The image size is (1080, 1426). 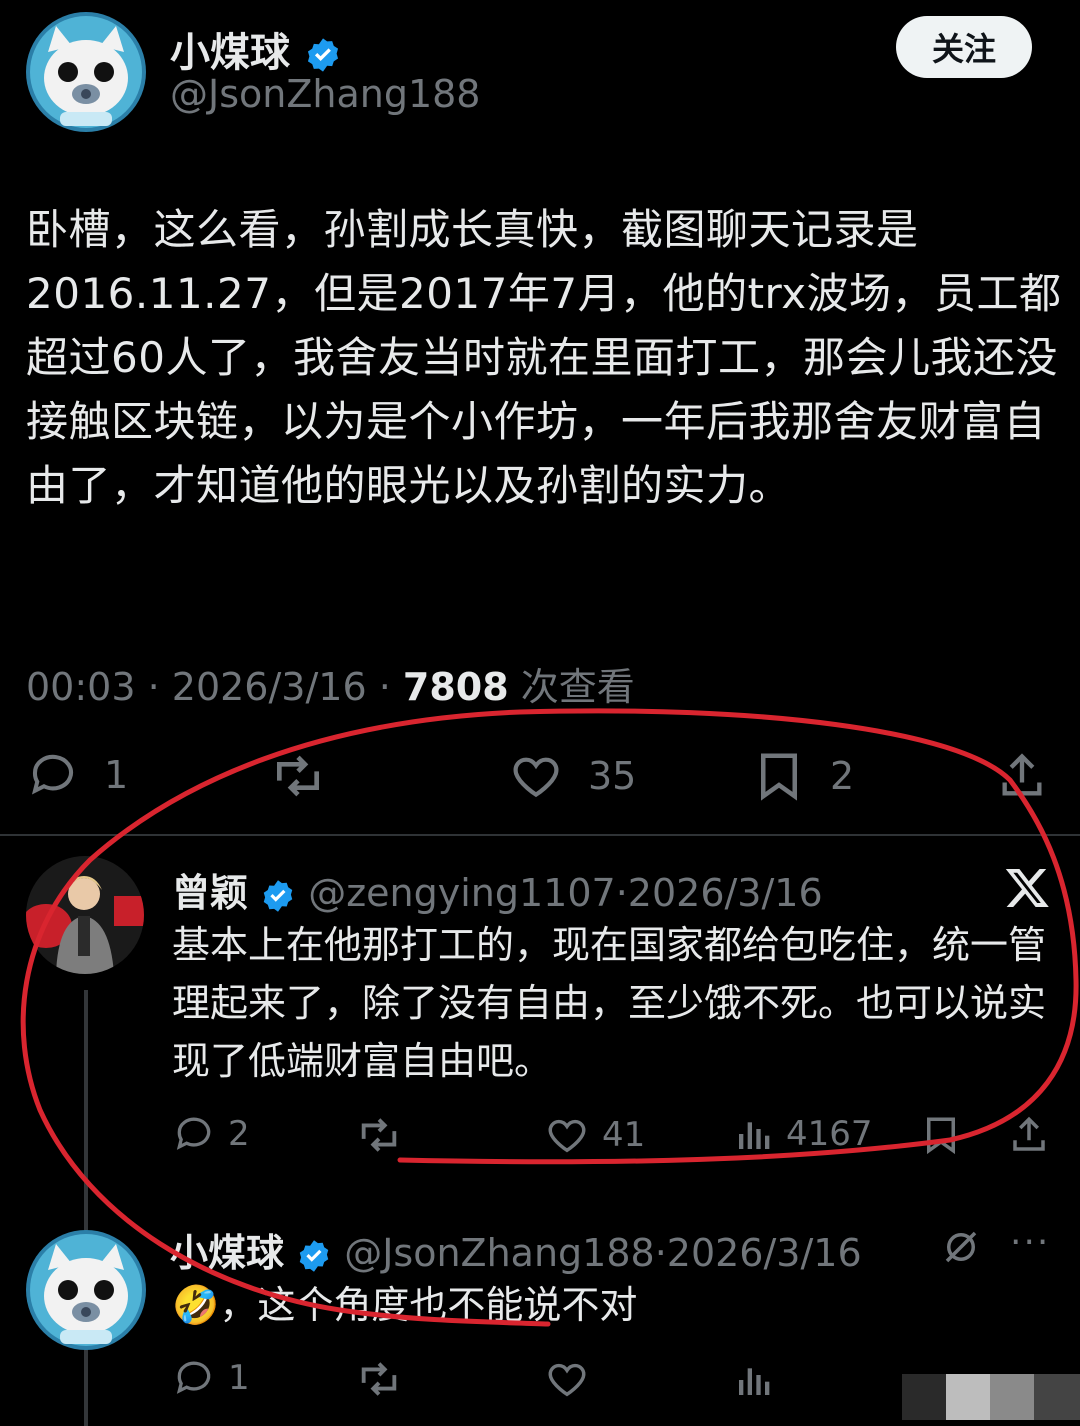 What do you see at coordinates (540, 835) in the screenshot?
I see `divider` at bounding box center [540, 835].